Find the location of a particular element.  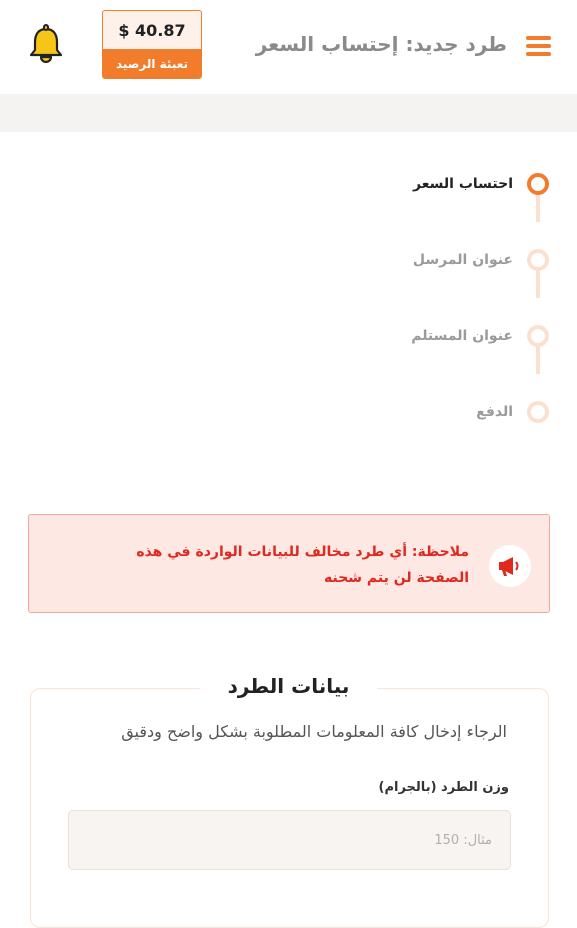

megaphone-icon is located at coordinates (510, 566).